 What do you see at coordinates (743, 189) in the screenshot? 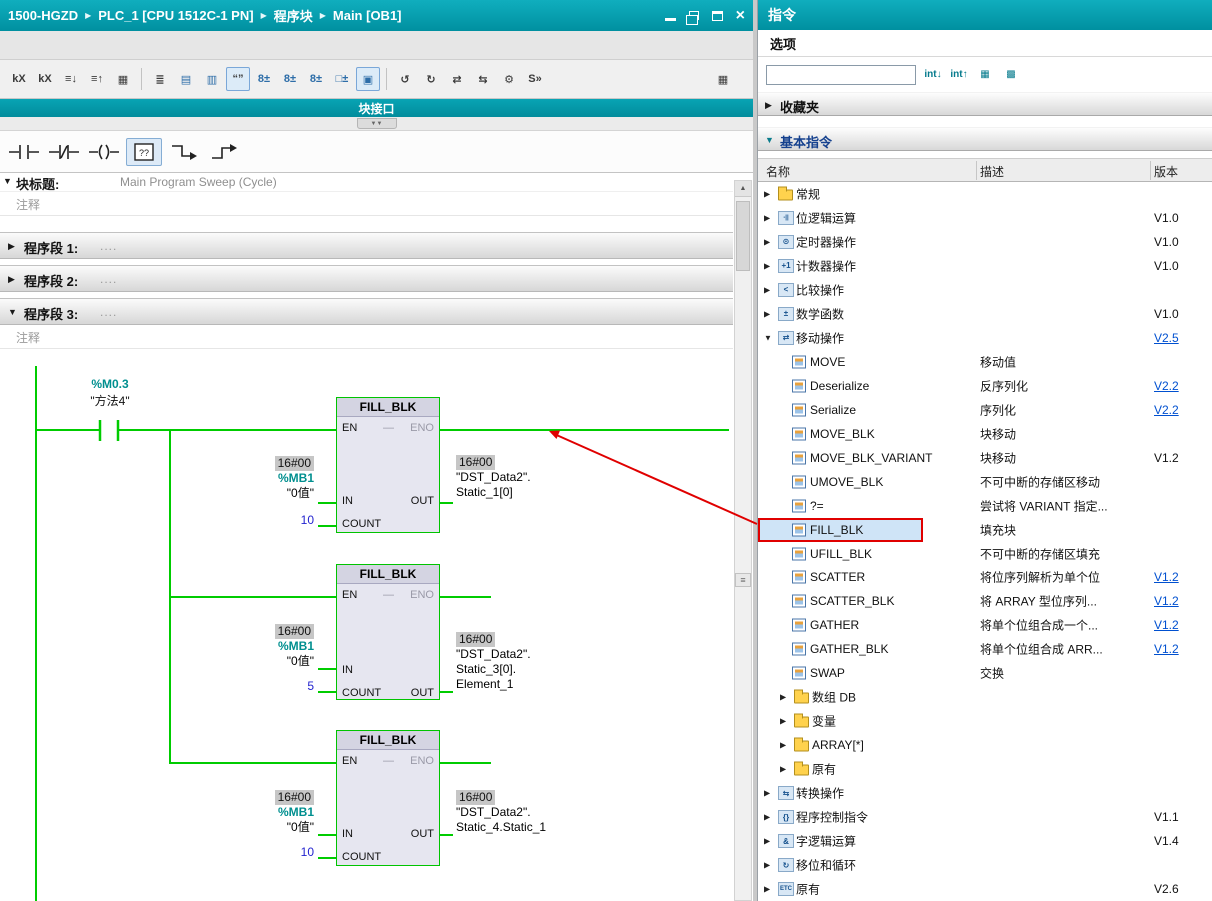
I see `scroll-up-icon: ▲` at bounding box center [743, 189].